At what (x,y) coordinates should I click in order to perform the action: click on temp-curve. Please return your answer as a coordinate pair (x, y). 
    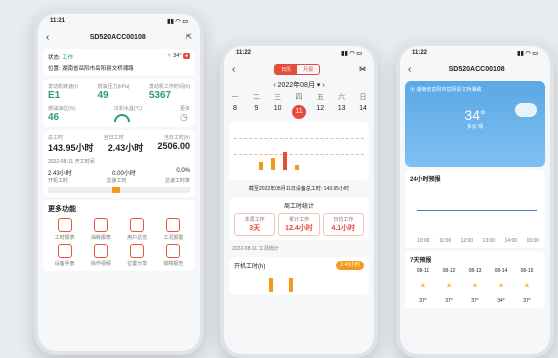
    Looking at the image, I should click on (477, 210).